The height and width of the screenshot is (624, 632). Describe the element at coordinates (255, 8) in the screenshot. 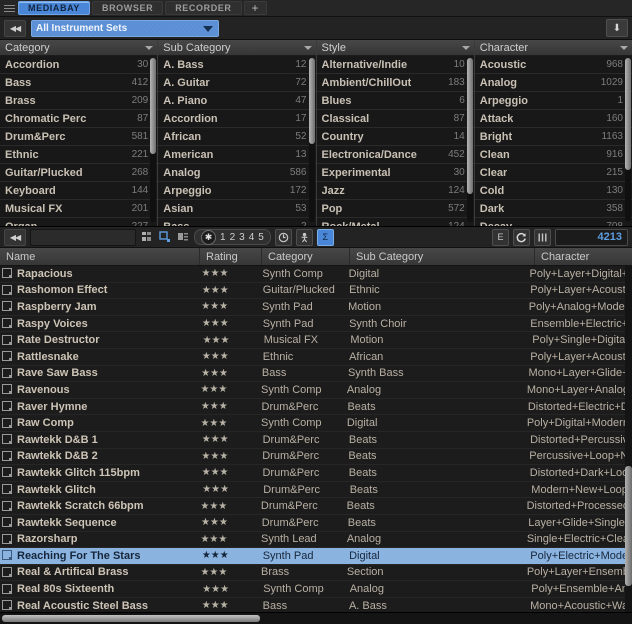

I see `add-tab-button: +` at that location.